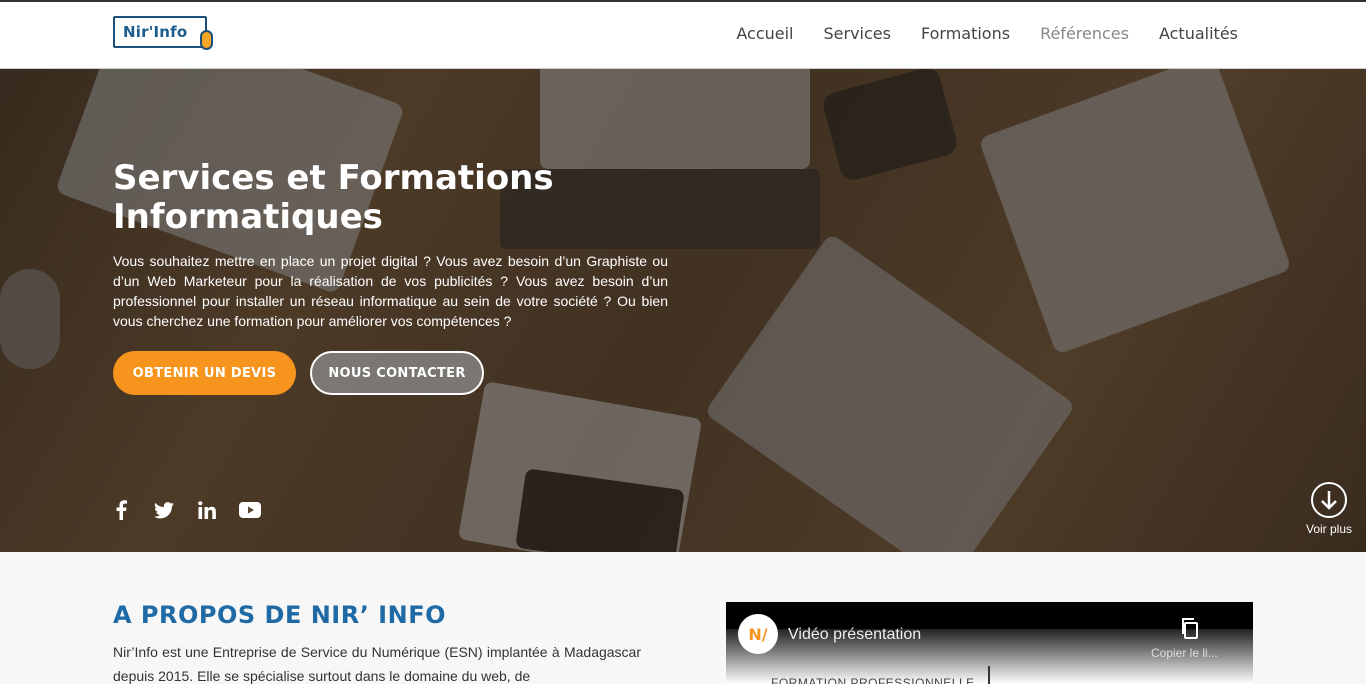 The height and width of the screenshot is (684, 1366). Describe the element at coordinates (155, 32) in the screenshot. I see `logo-text: Nir'Info` at that location.